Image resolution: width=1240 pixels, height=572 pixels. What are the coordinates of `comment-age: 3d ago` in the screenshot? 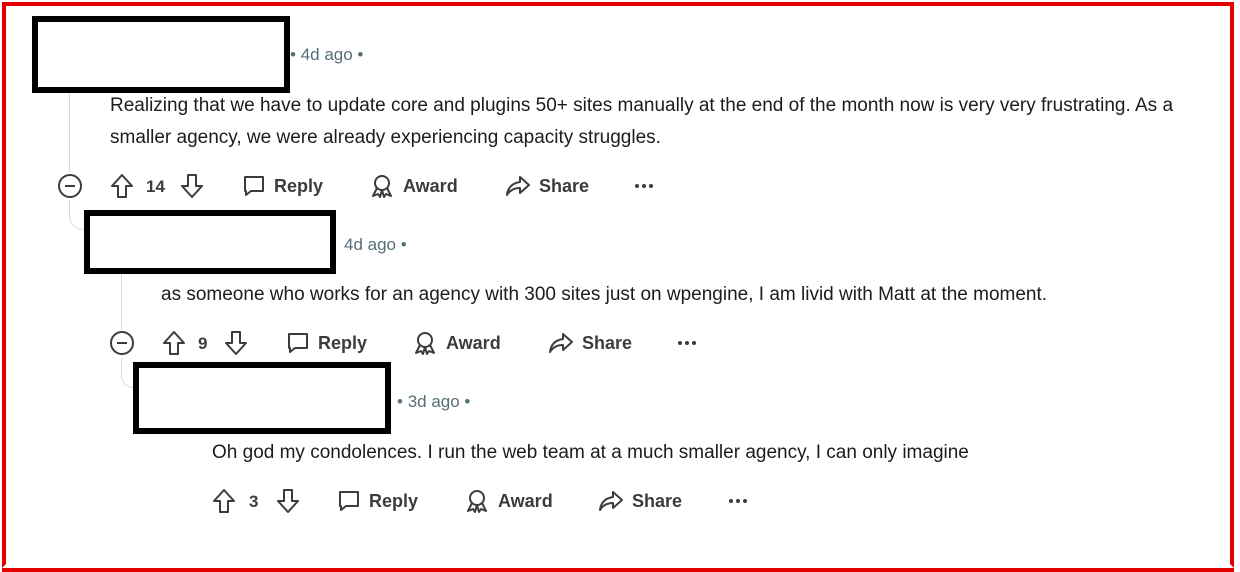 It's located at (433, 401).